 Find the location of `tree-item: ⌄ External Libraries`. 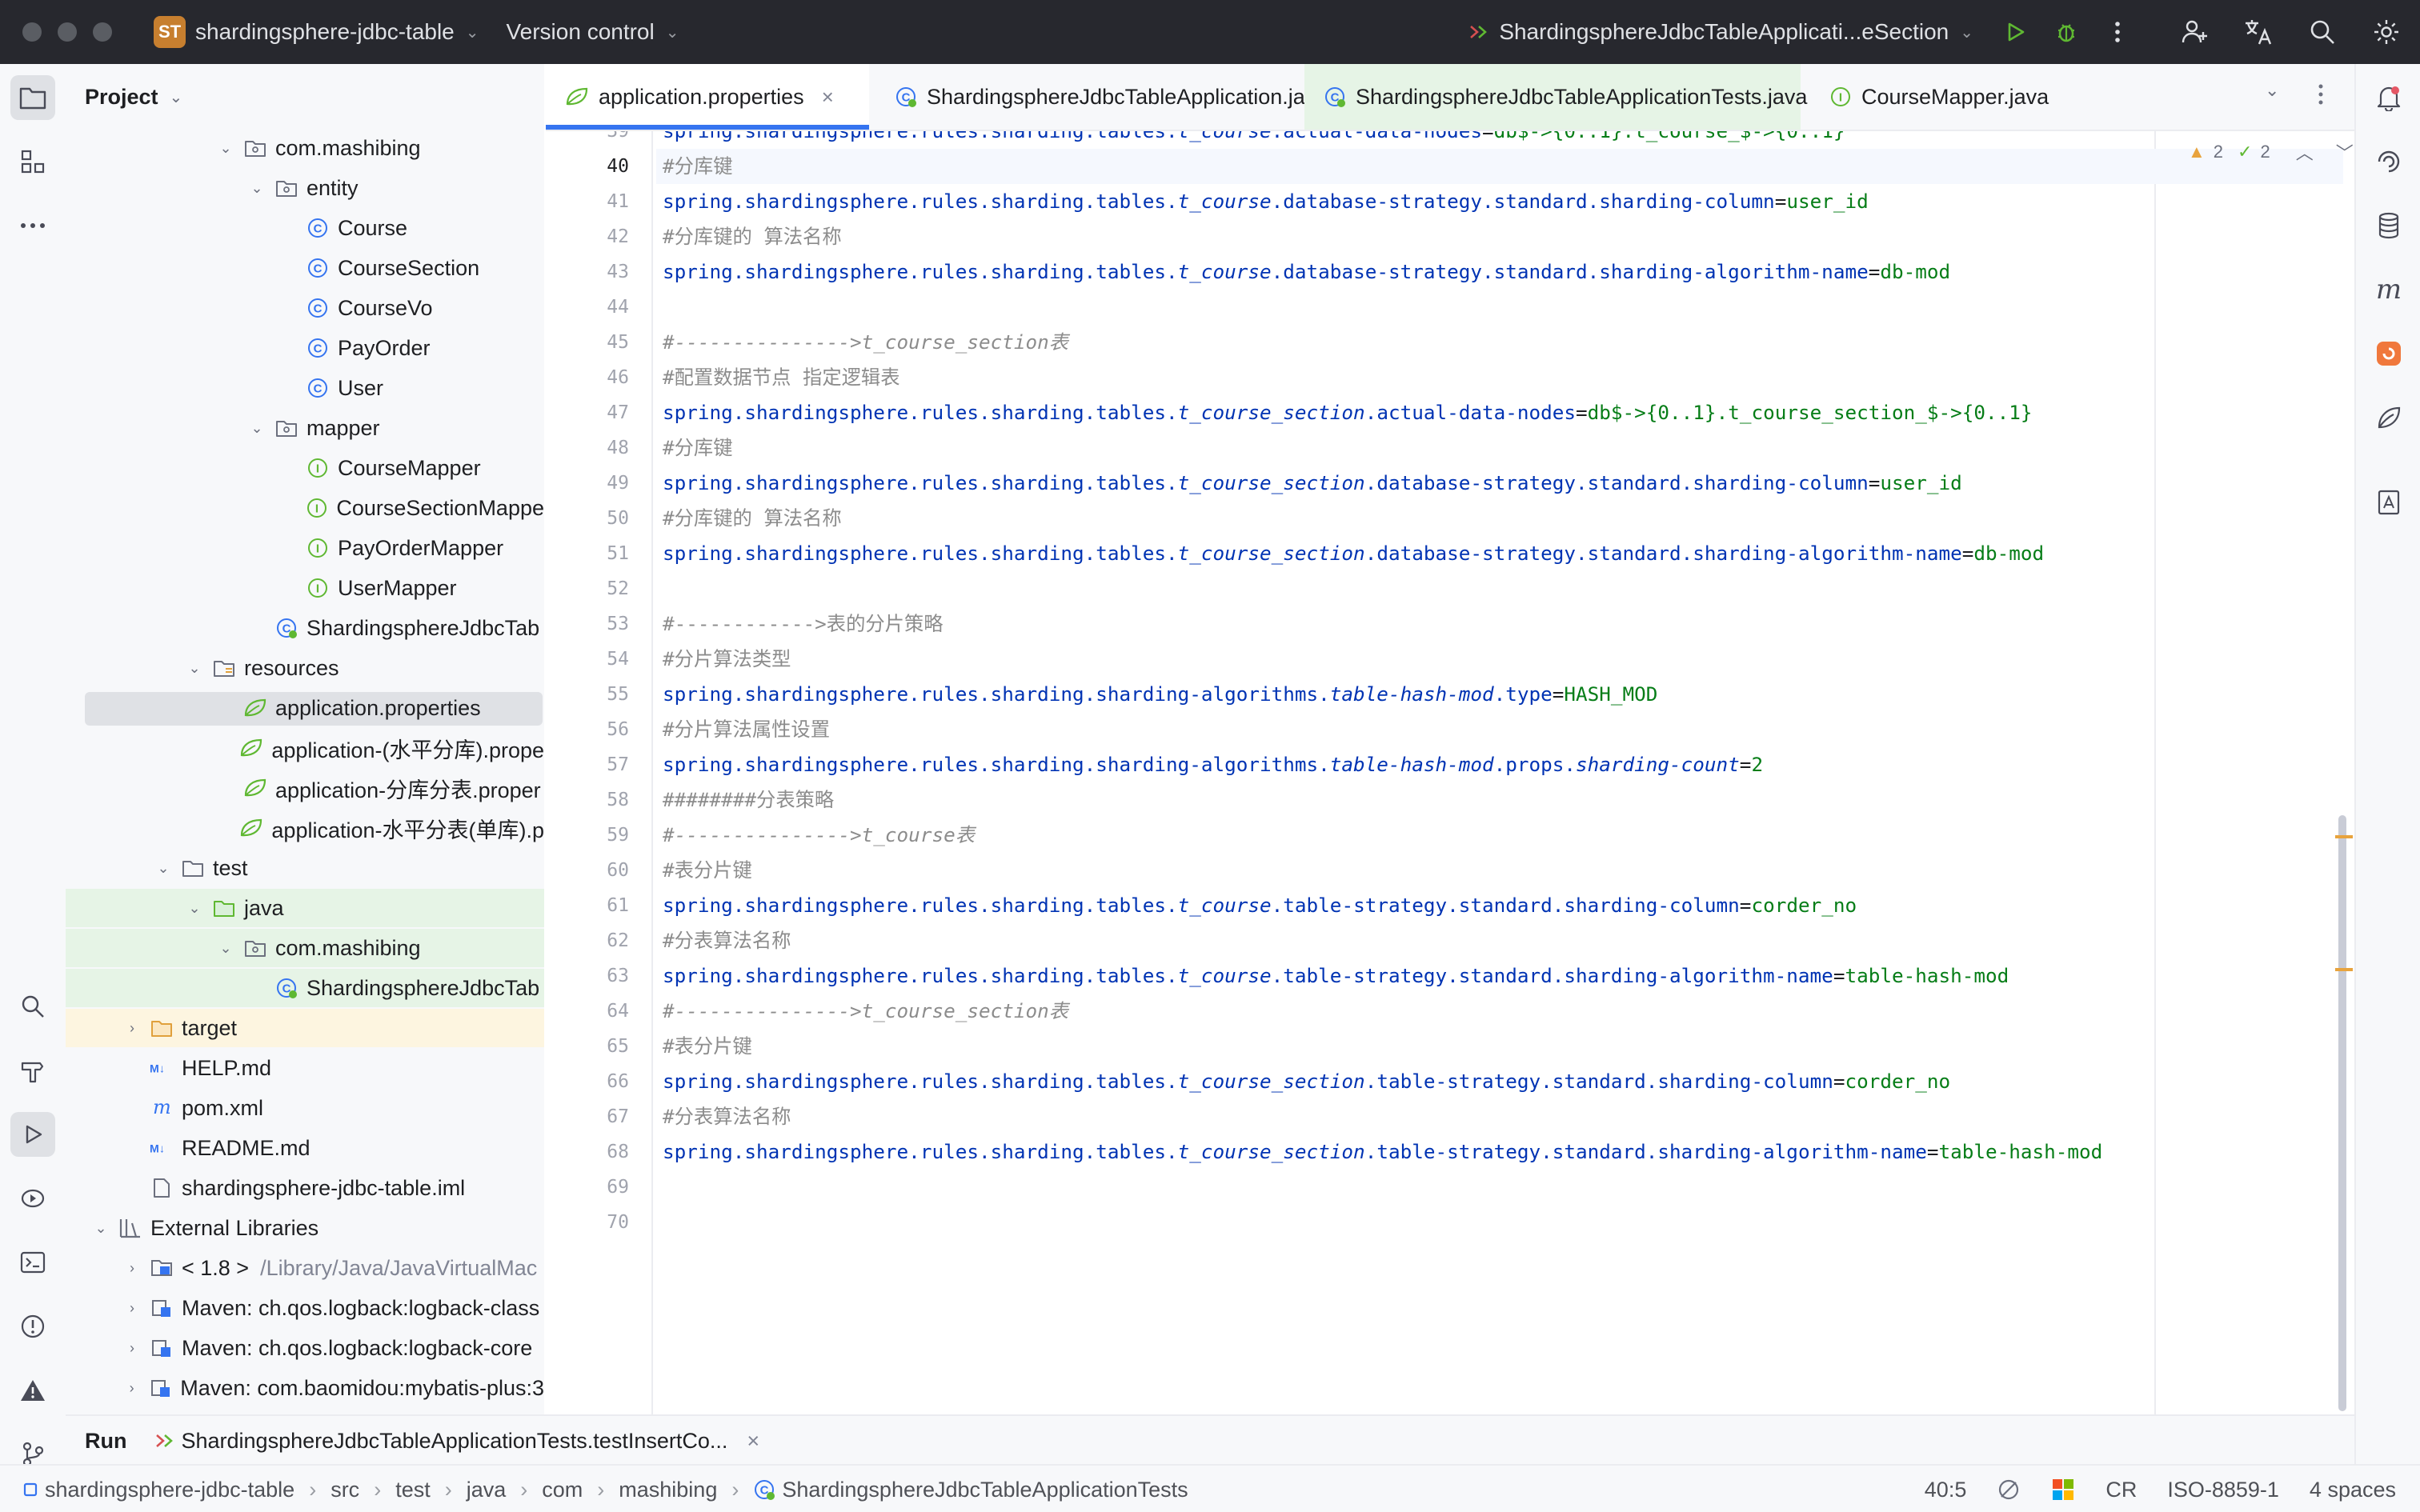

tree-item: ⌄ External Libraries is located at coordinates (305, 1228).